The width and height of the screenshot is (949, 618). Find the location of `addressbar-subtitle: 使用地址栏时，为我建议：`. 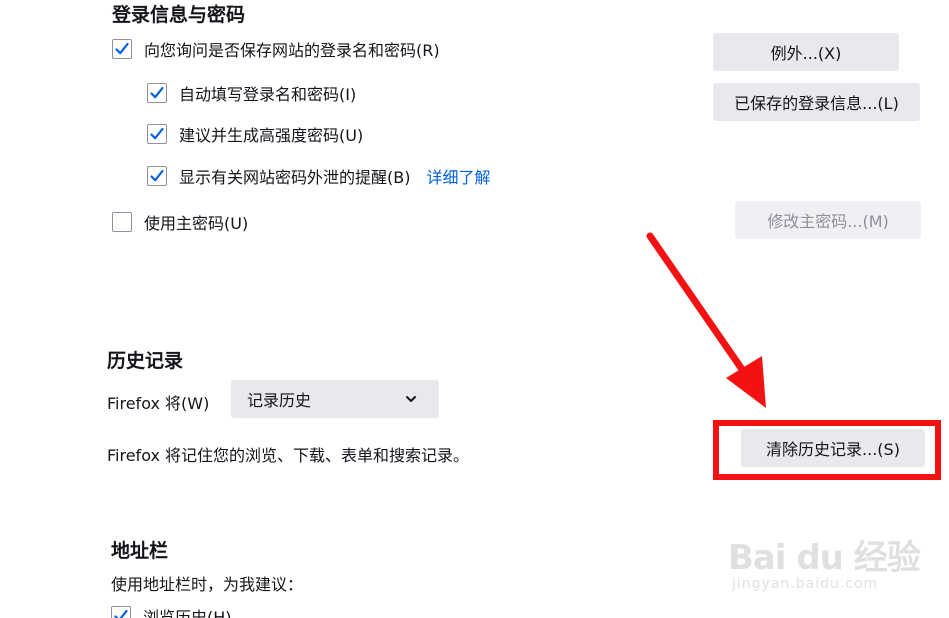

addressbar-subtitle: 使用地址栏时，为我建议： is located at coordinates (207, 584).